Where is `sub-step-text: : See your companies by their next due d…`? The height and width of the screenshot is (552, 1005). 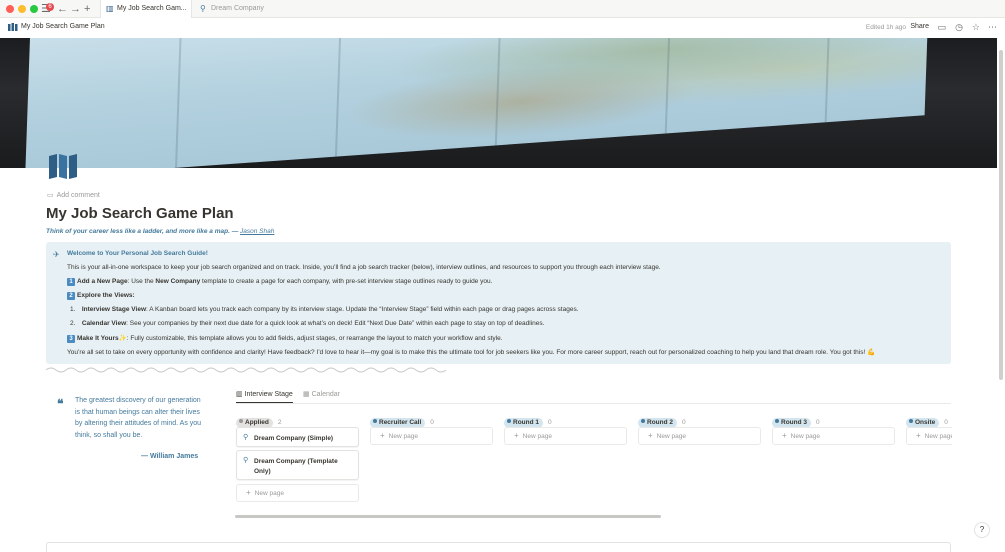
sub-step-text: : See your companies by their next due d… is located at coordinates (335, 323).